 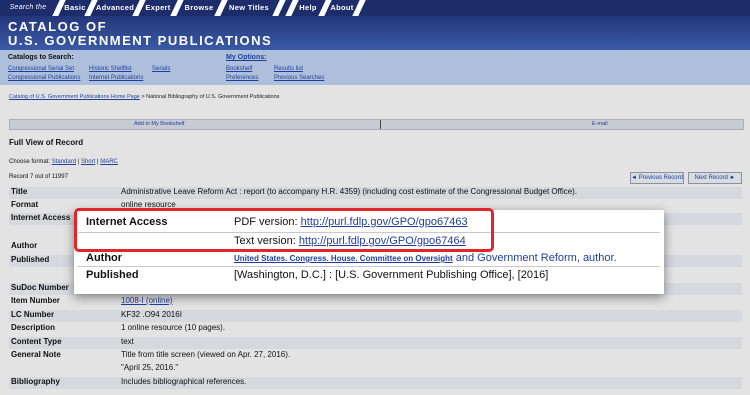 What do you see at coordinates (36, 354) in the screenshot?
I see `row-label: General Note` at bounding box center [36, 354].